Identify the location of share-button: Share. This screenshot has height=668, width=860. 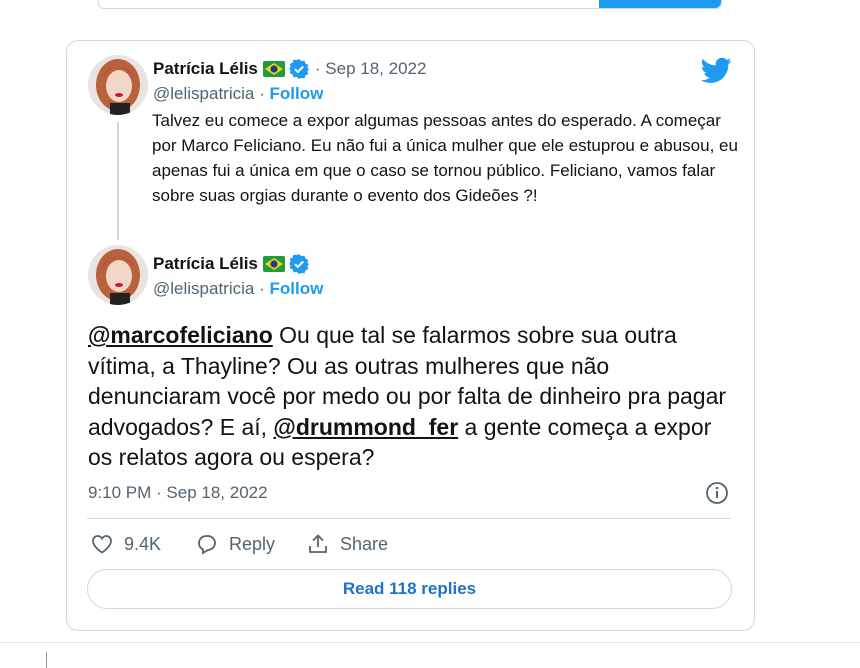
(347, 544).